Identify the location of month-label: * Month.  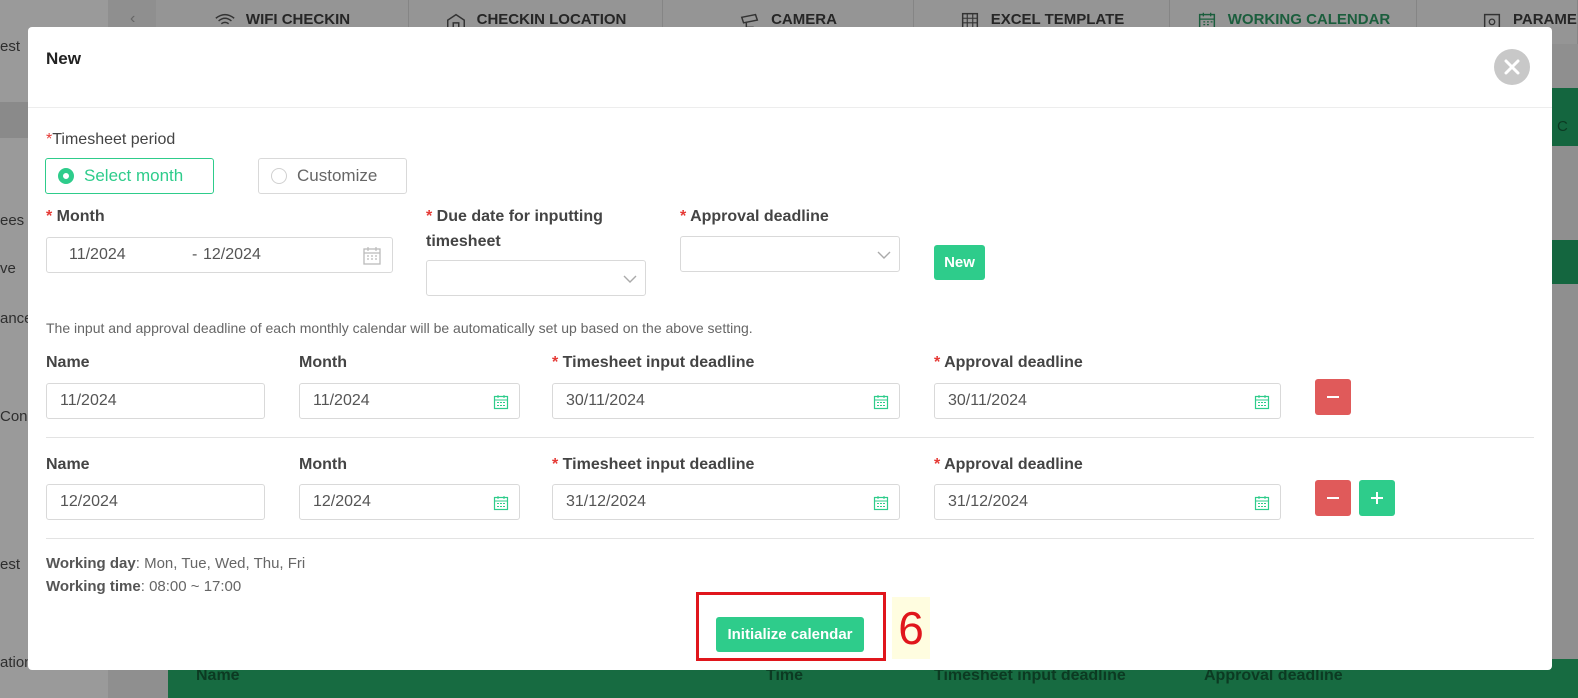
(75, 216).